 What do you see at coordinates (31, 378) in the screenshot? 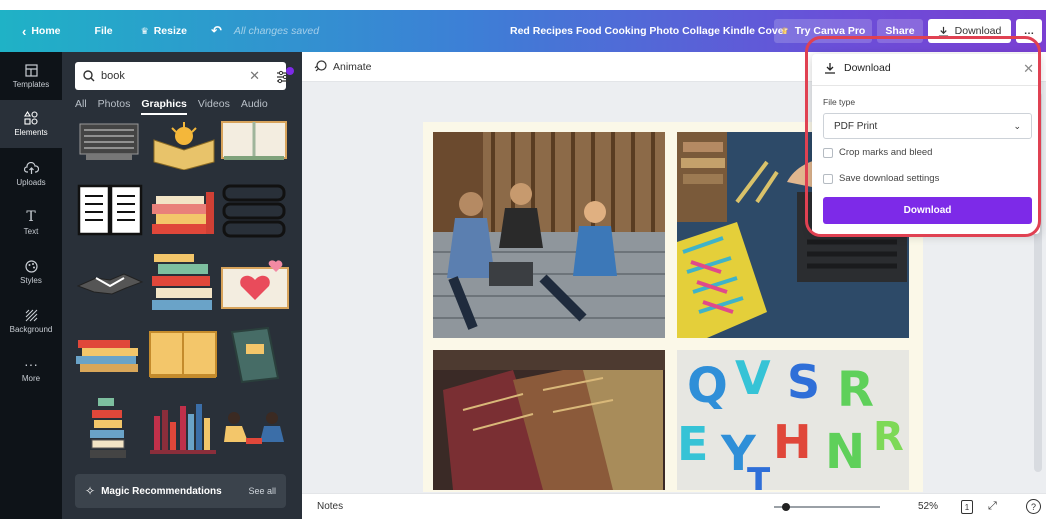
I see `rail-label: More` at bounding box center [31, 378].